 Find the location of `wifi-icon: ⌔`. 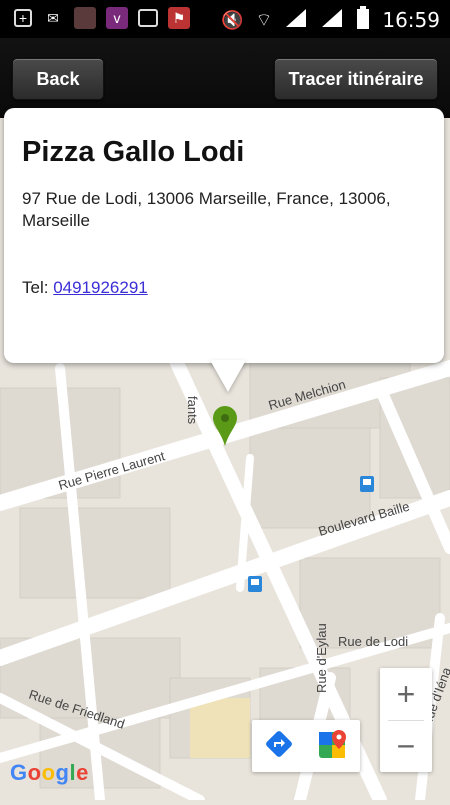

wifi-icon: ⌔ is located at coordinates (264, 20).